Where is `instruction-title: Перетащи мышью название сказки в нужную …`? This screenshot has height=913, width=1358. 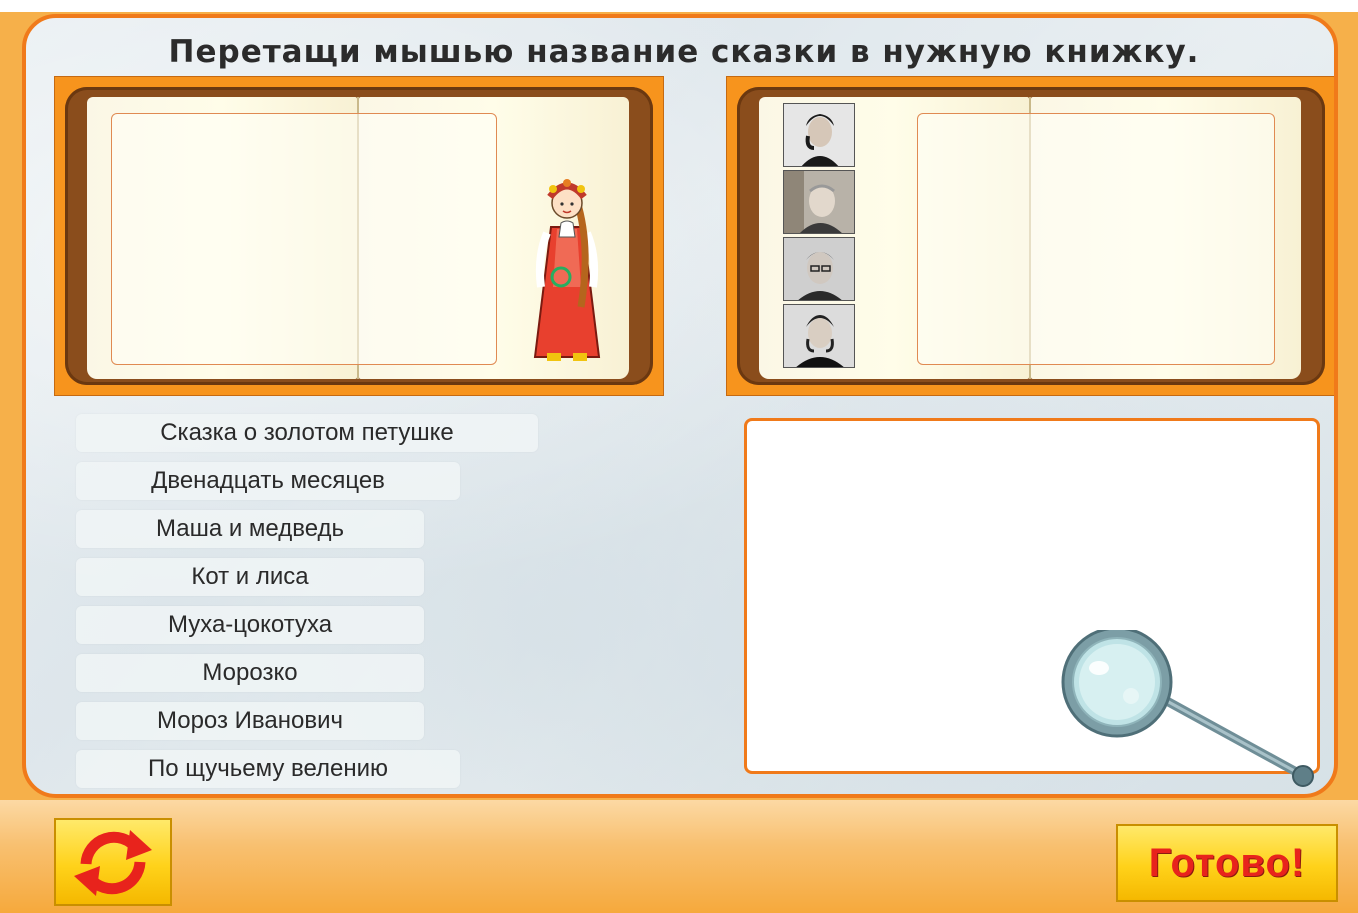
instruction-title: Перетащи мышью название сказки в нужную … is located at coordinates (684, 52).